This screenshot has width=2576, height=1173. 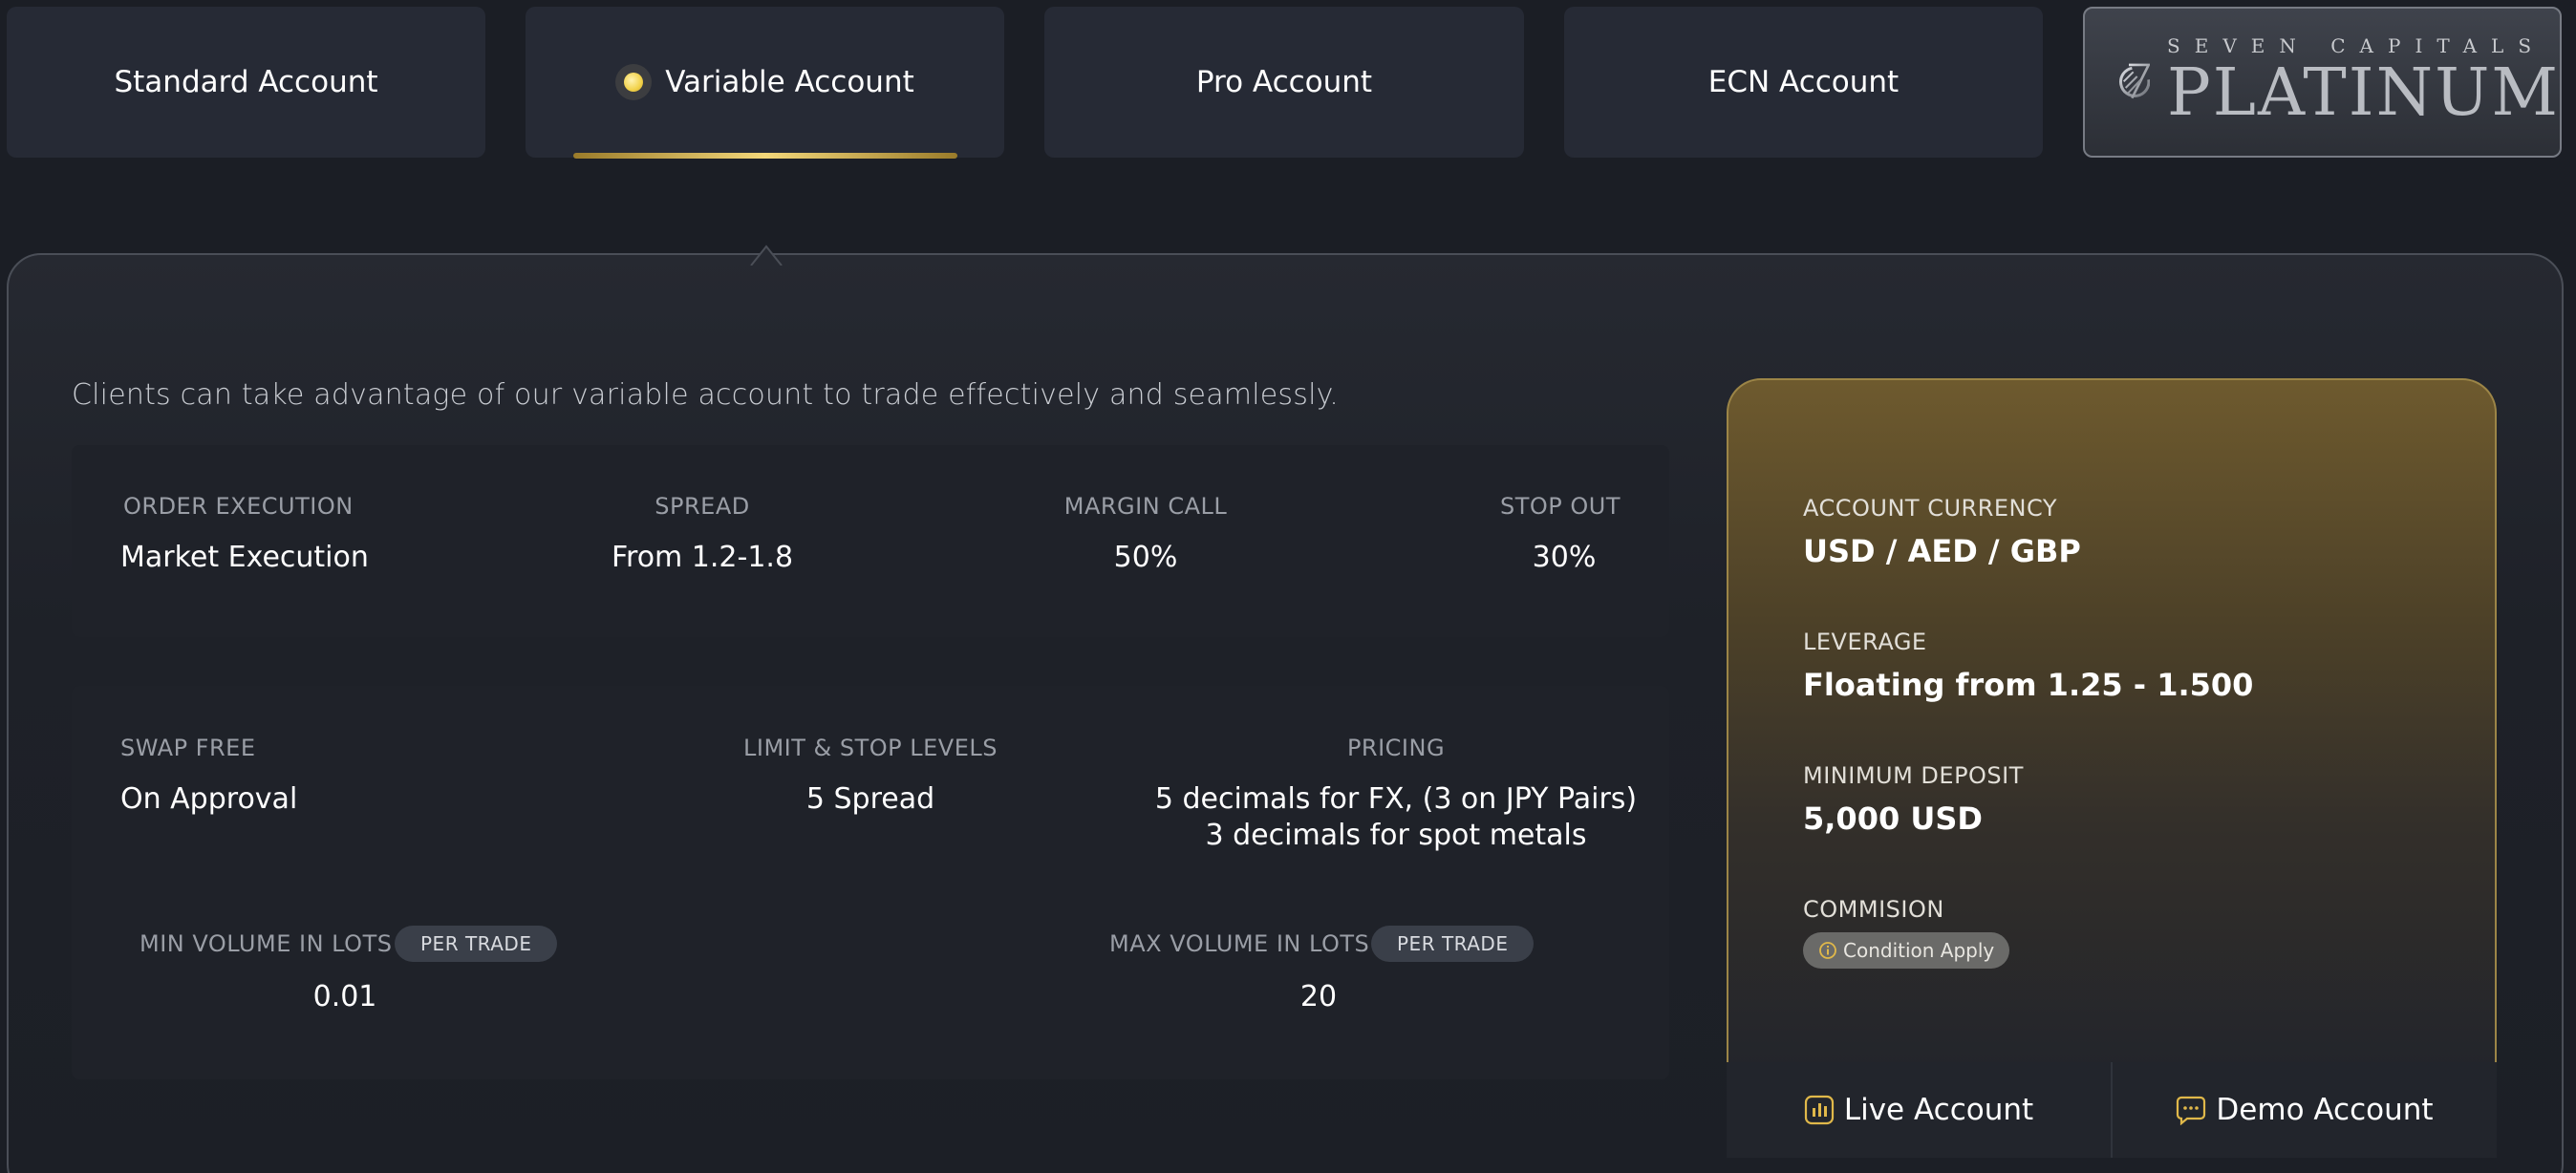 I want to click on max-volume-per-trade-badge: PER TRADE, so click(x=1453, y=944).